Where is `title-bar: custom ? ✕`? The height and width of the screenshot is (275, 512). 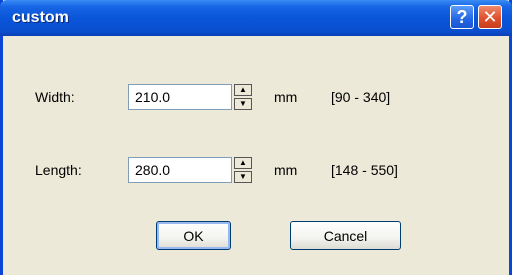 title-bar: custom ? ✕ is located at coordinates (256, 18).